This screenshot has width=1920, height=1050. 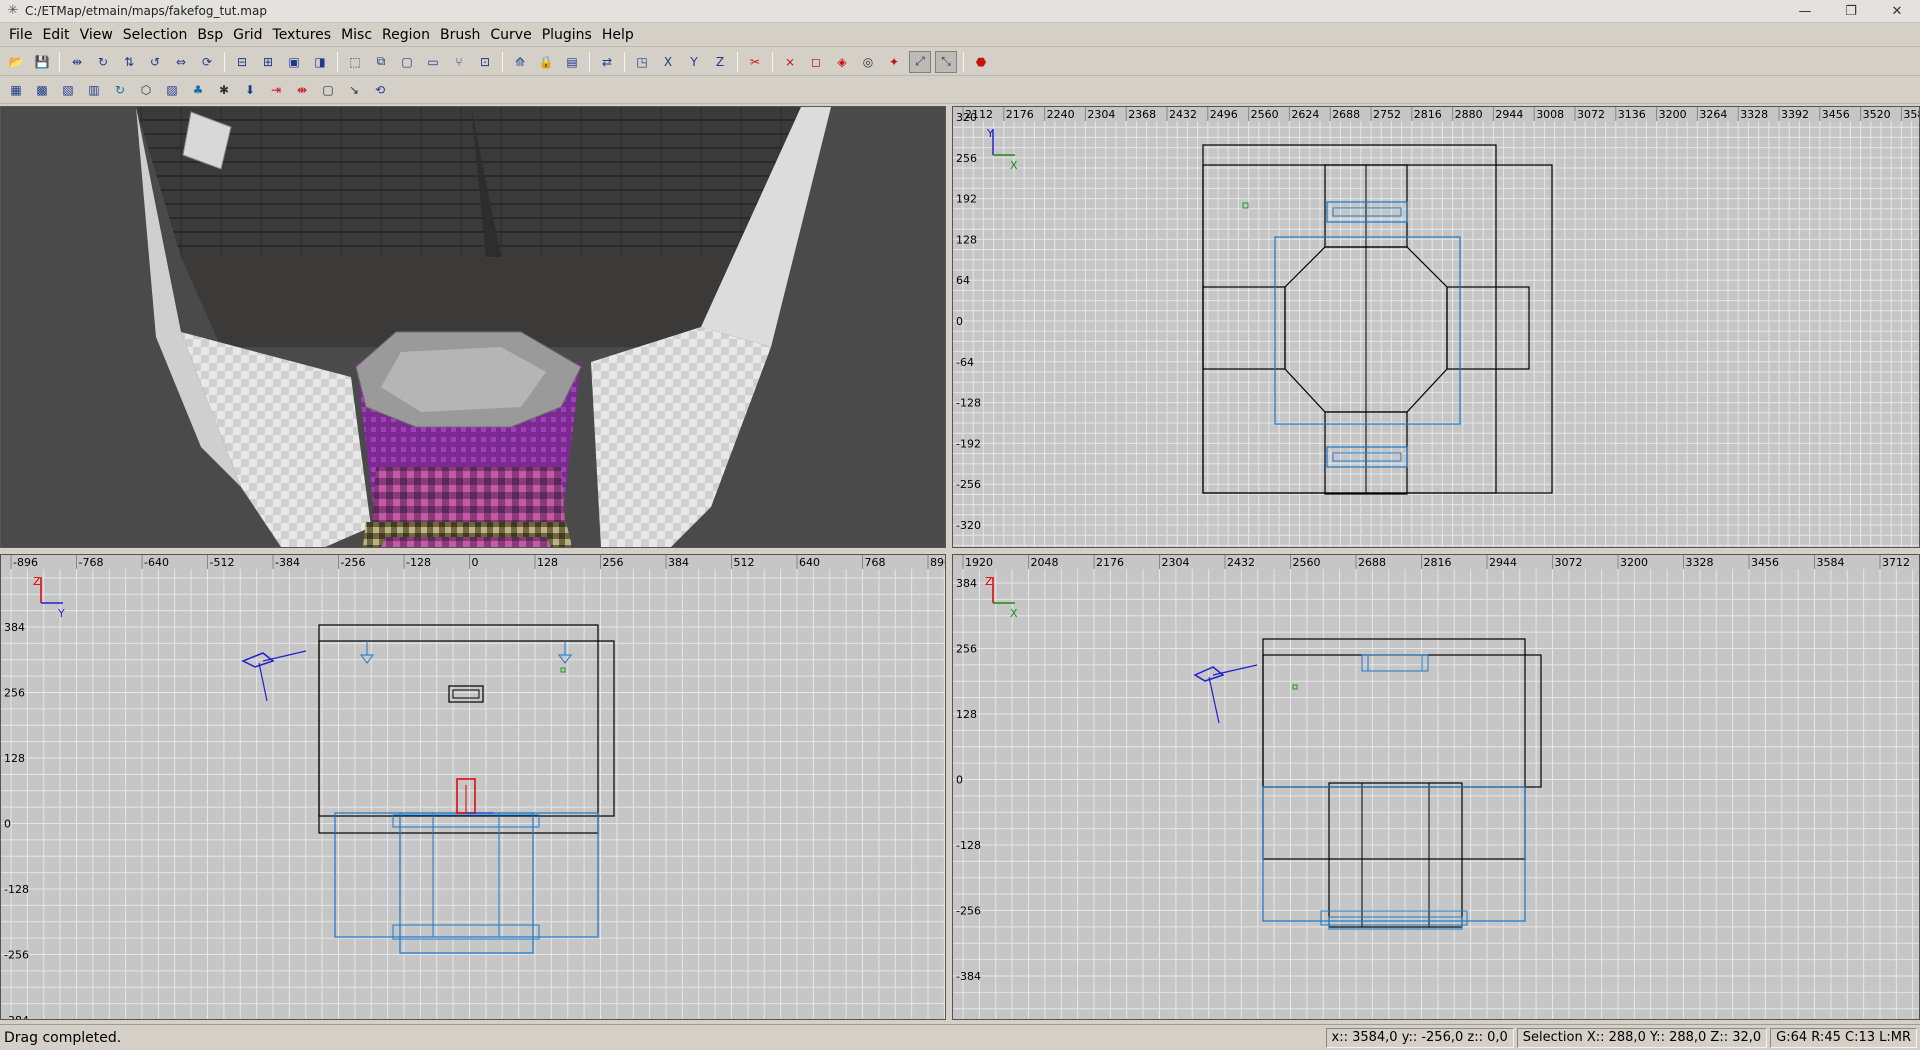 What do you see at coordinates (91, 562) in the screenshot?
I see `ruler-x-tick: -768` at bounding box center [91, 562].